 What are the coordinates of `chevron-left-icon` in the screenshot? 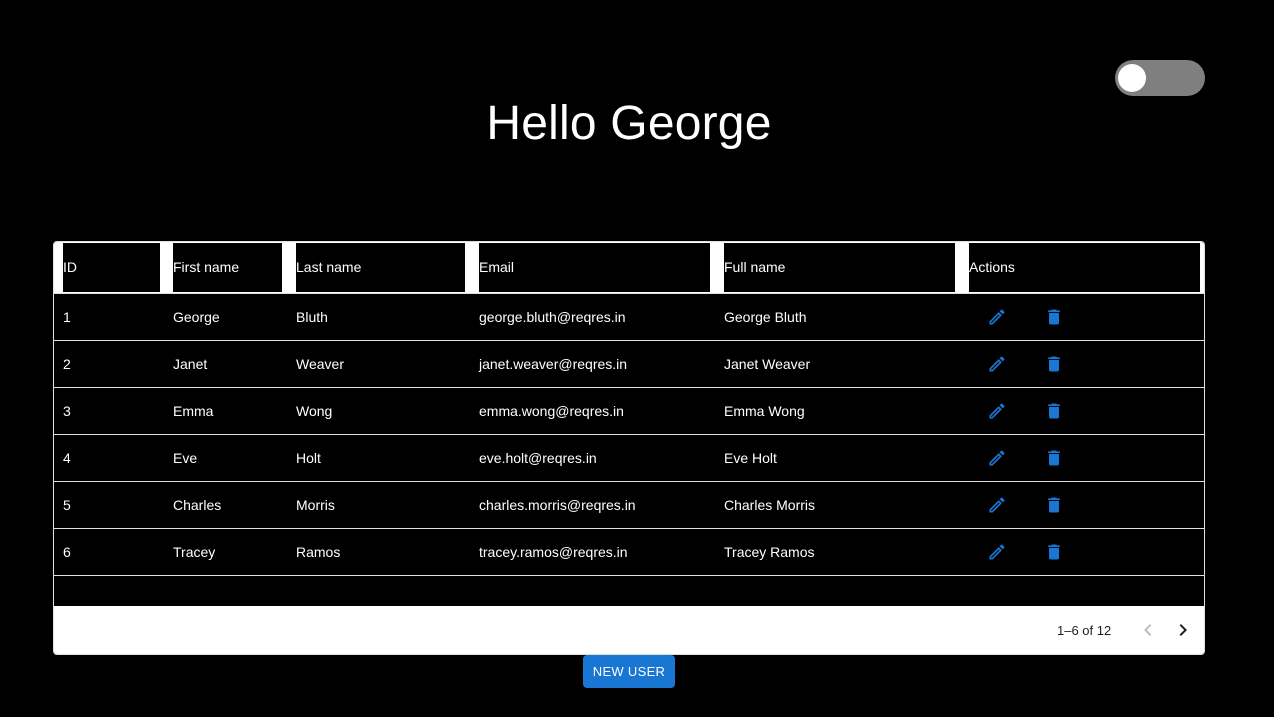 It's located at (1148, 630).